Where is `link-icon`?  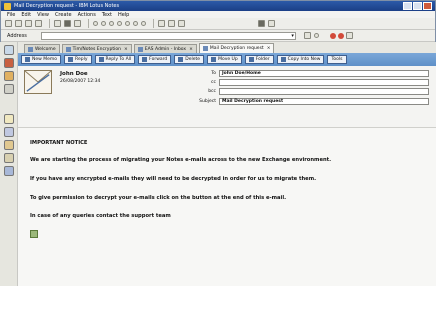 link-icon is located at coordinates (181, 23).